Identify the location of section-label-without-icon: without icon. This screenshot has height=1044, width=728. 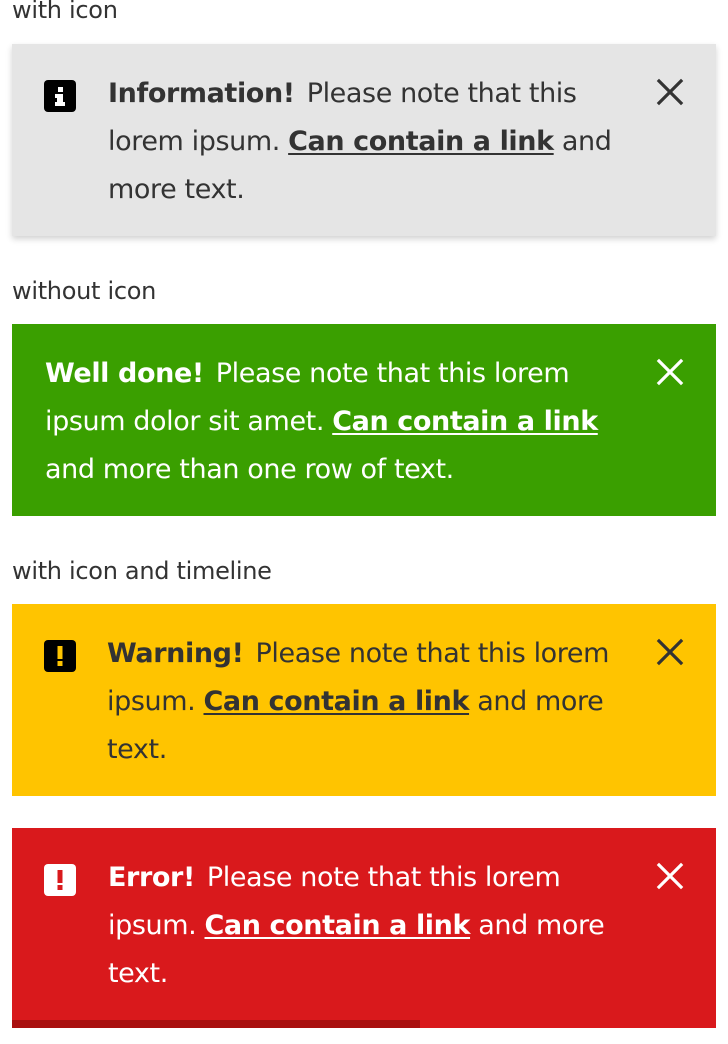
(84, 291).